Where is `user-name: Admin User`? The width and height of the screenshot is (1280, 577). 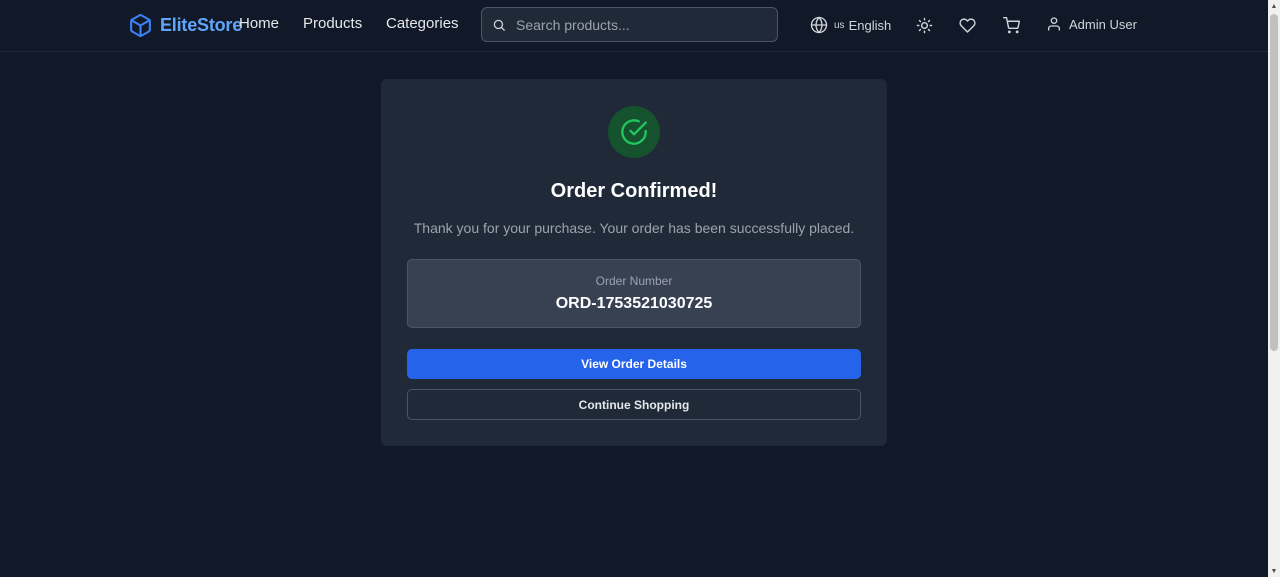 user-name: Admin User is located at coordinates (1103, 24).